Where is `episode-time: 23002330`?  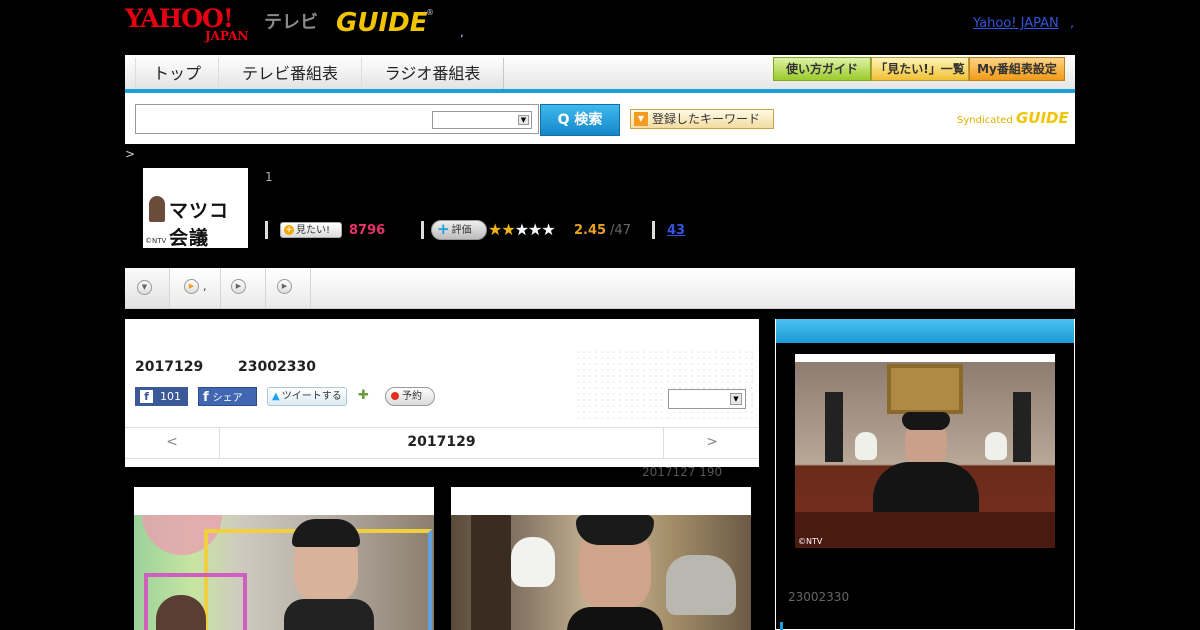 episode-time: 23002330 is located at coordinates (277, 367).